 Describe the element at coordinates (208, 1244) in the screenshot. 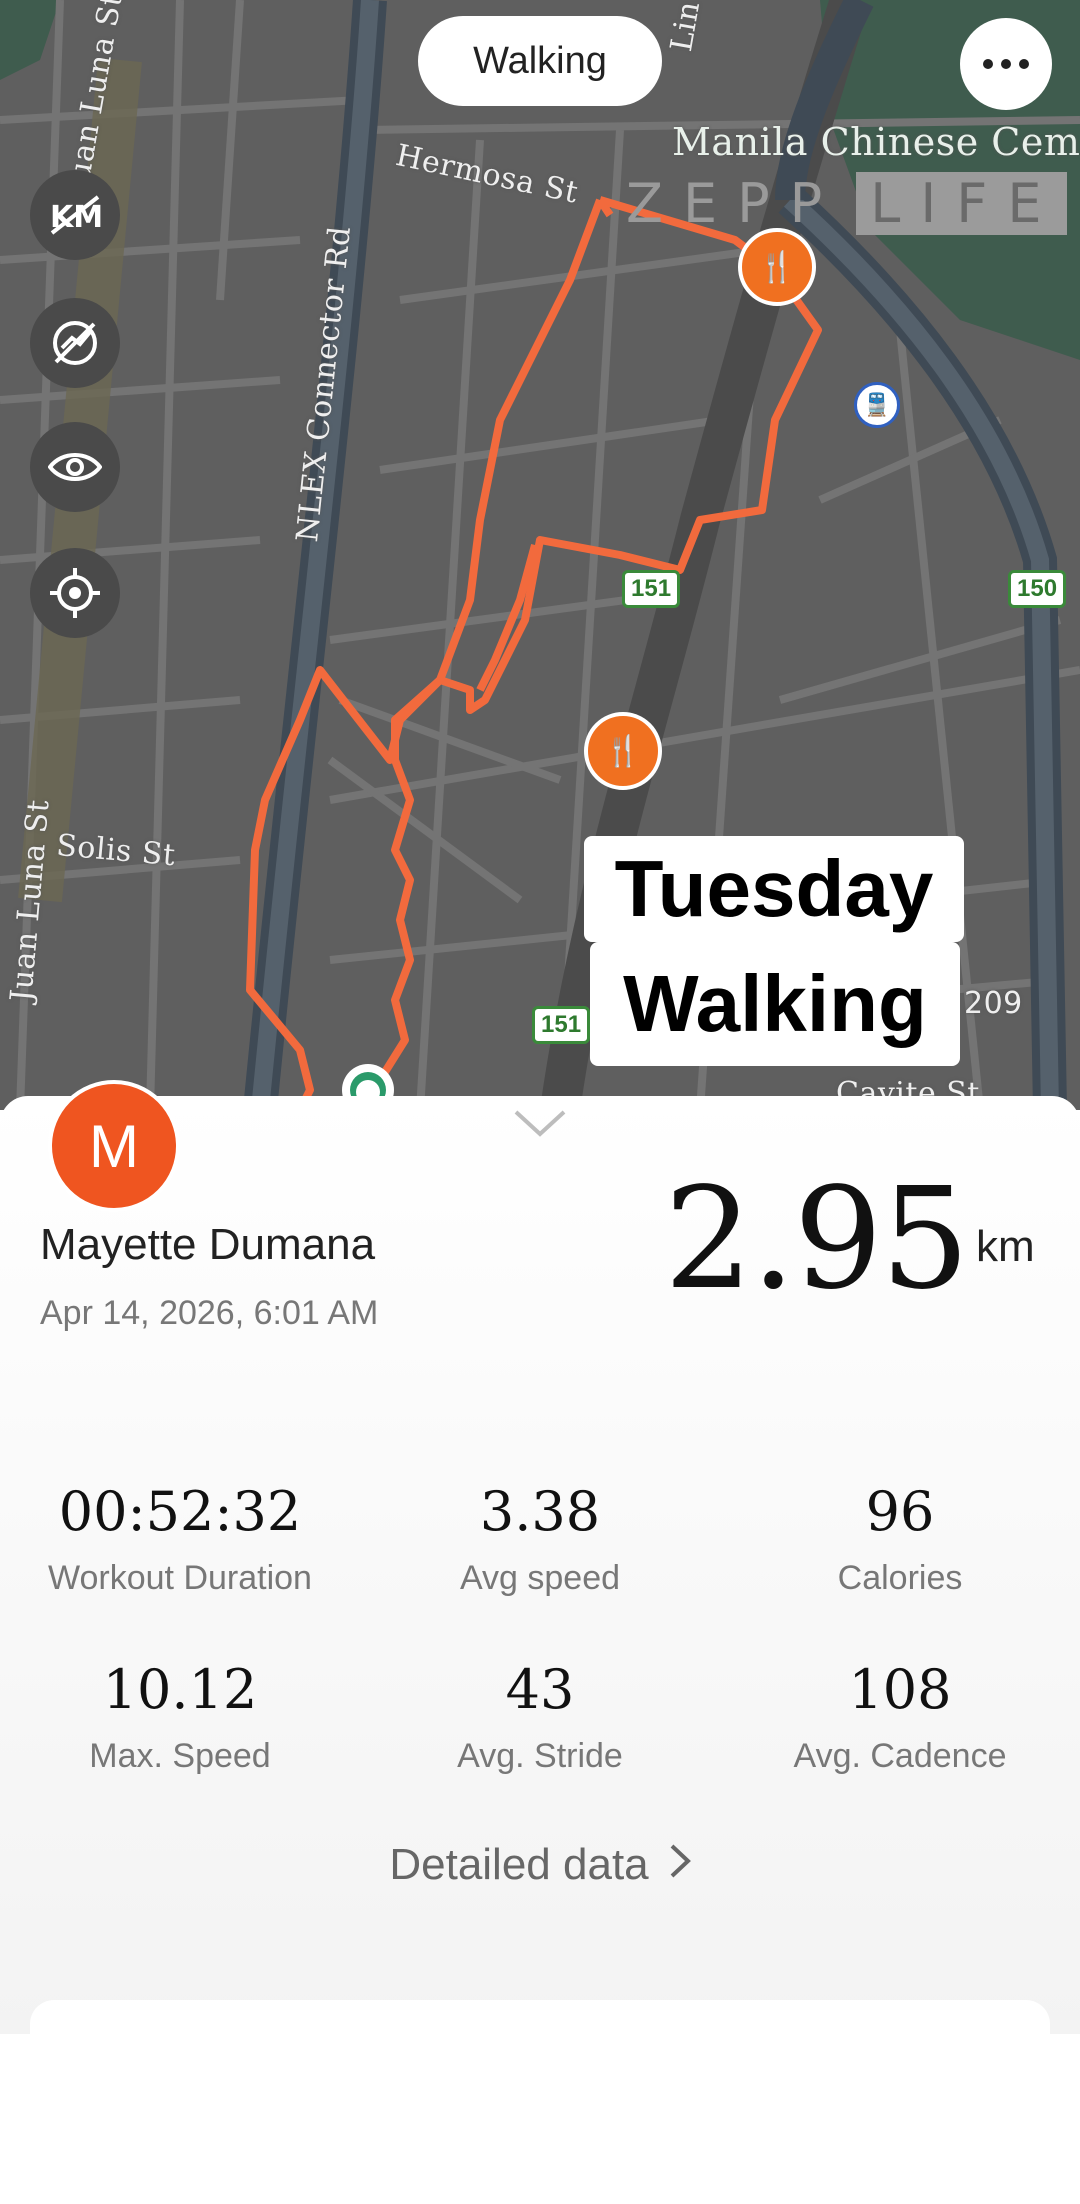

I see `user-name: Mayette Dumana` at that location.